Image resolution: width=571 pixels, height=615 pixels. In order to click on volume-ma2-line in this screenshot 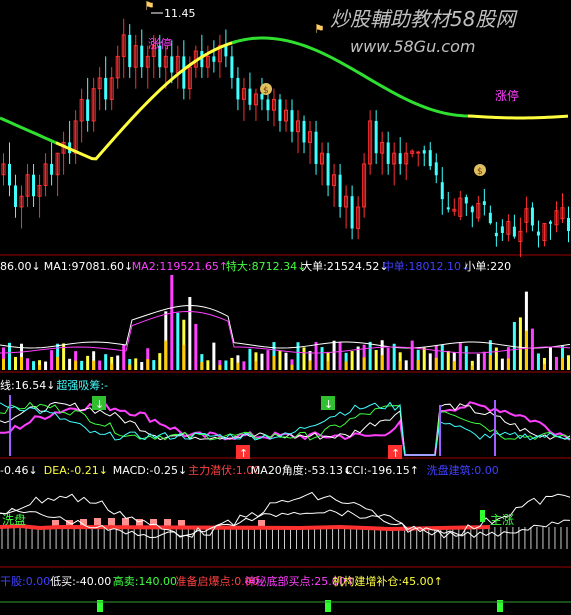, I will do `click(285, 332)`.